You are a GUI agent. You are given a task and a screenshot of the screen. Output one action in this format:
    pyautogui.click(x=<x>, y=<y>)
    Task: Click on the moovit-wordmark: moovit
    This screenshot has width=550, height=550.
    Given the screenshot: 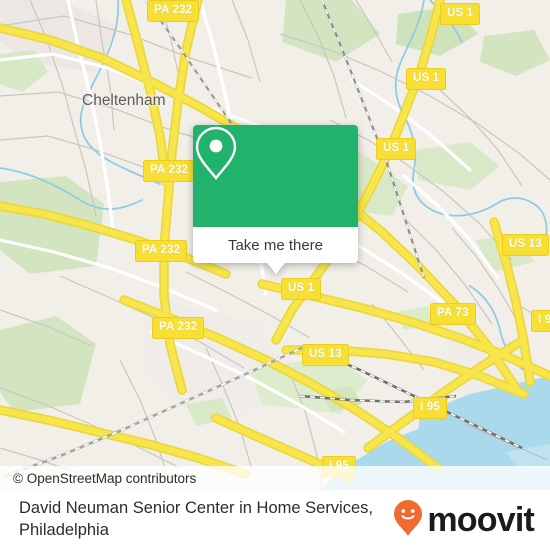 What is the action you would take?
    pyautogui.click(x=480, y=520)
    